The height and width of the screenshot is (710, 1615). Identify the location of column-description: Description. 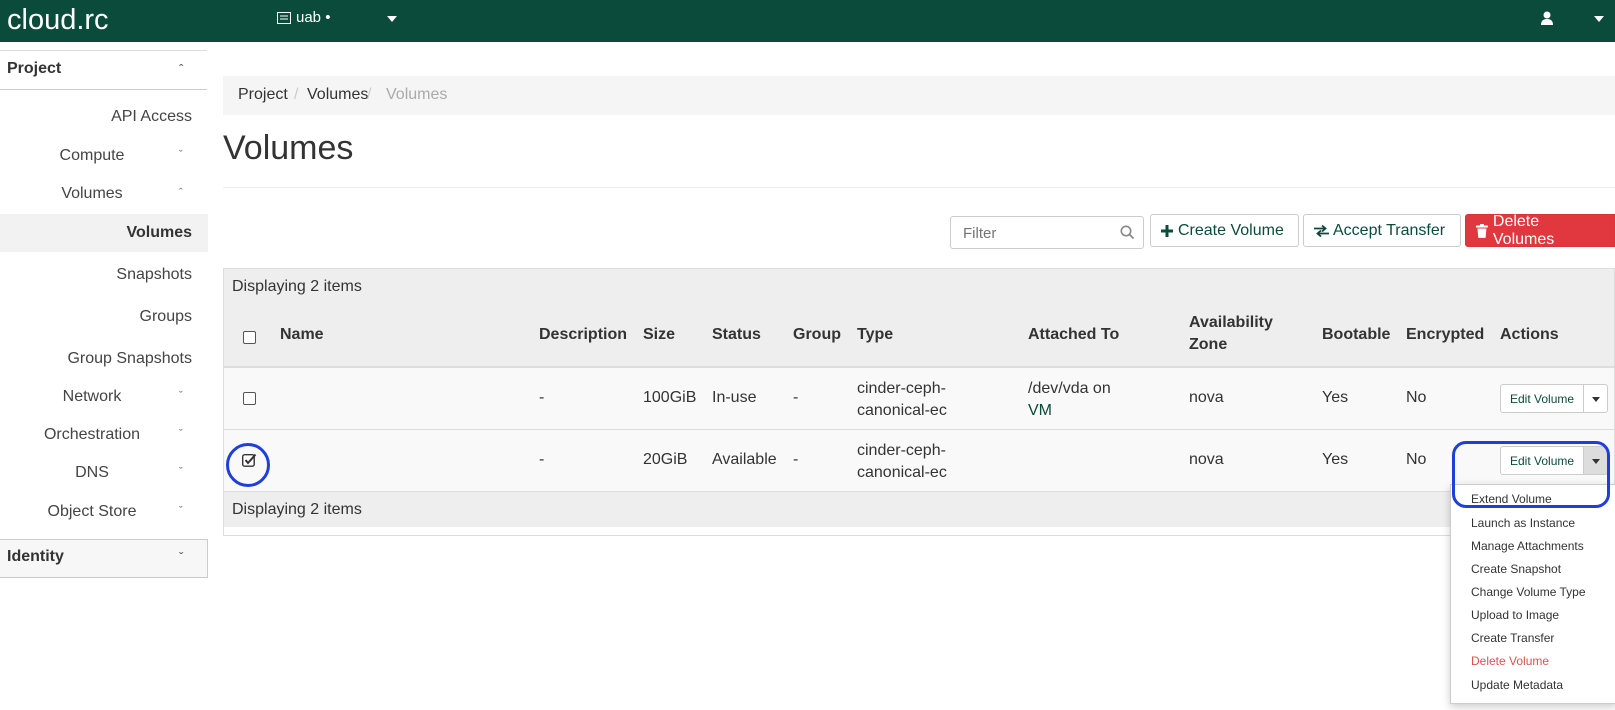
(583, 335).